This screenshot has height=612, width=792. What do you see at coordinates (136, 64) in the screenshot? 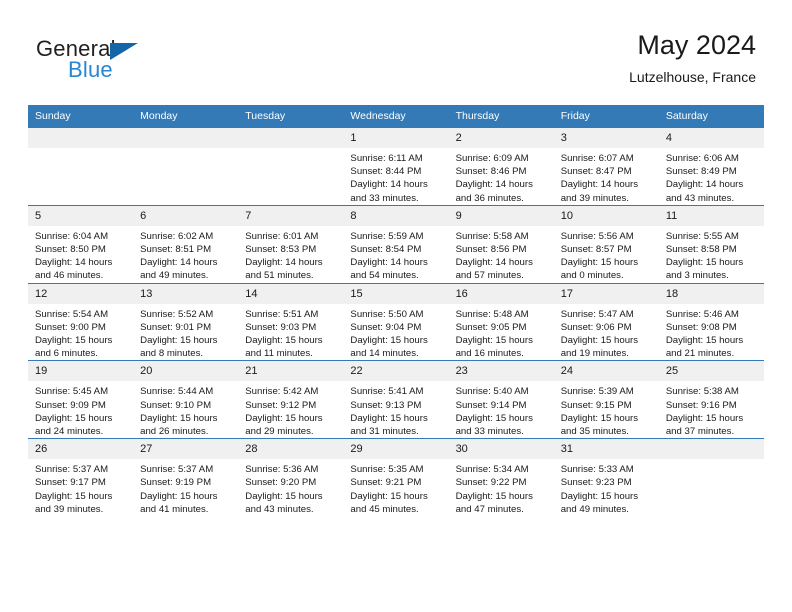
I see `general-blue-logo: General Blue` at bounding box center [136, 64].